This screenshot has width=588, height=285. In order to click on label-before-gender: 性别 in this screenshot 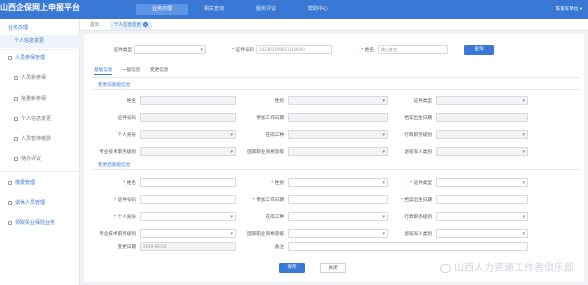, I will do `click(279, 101)`.